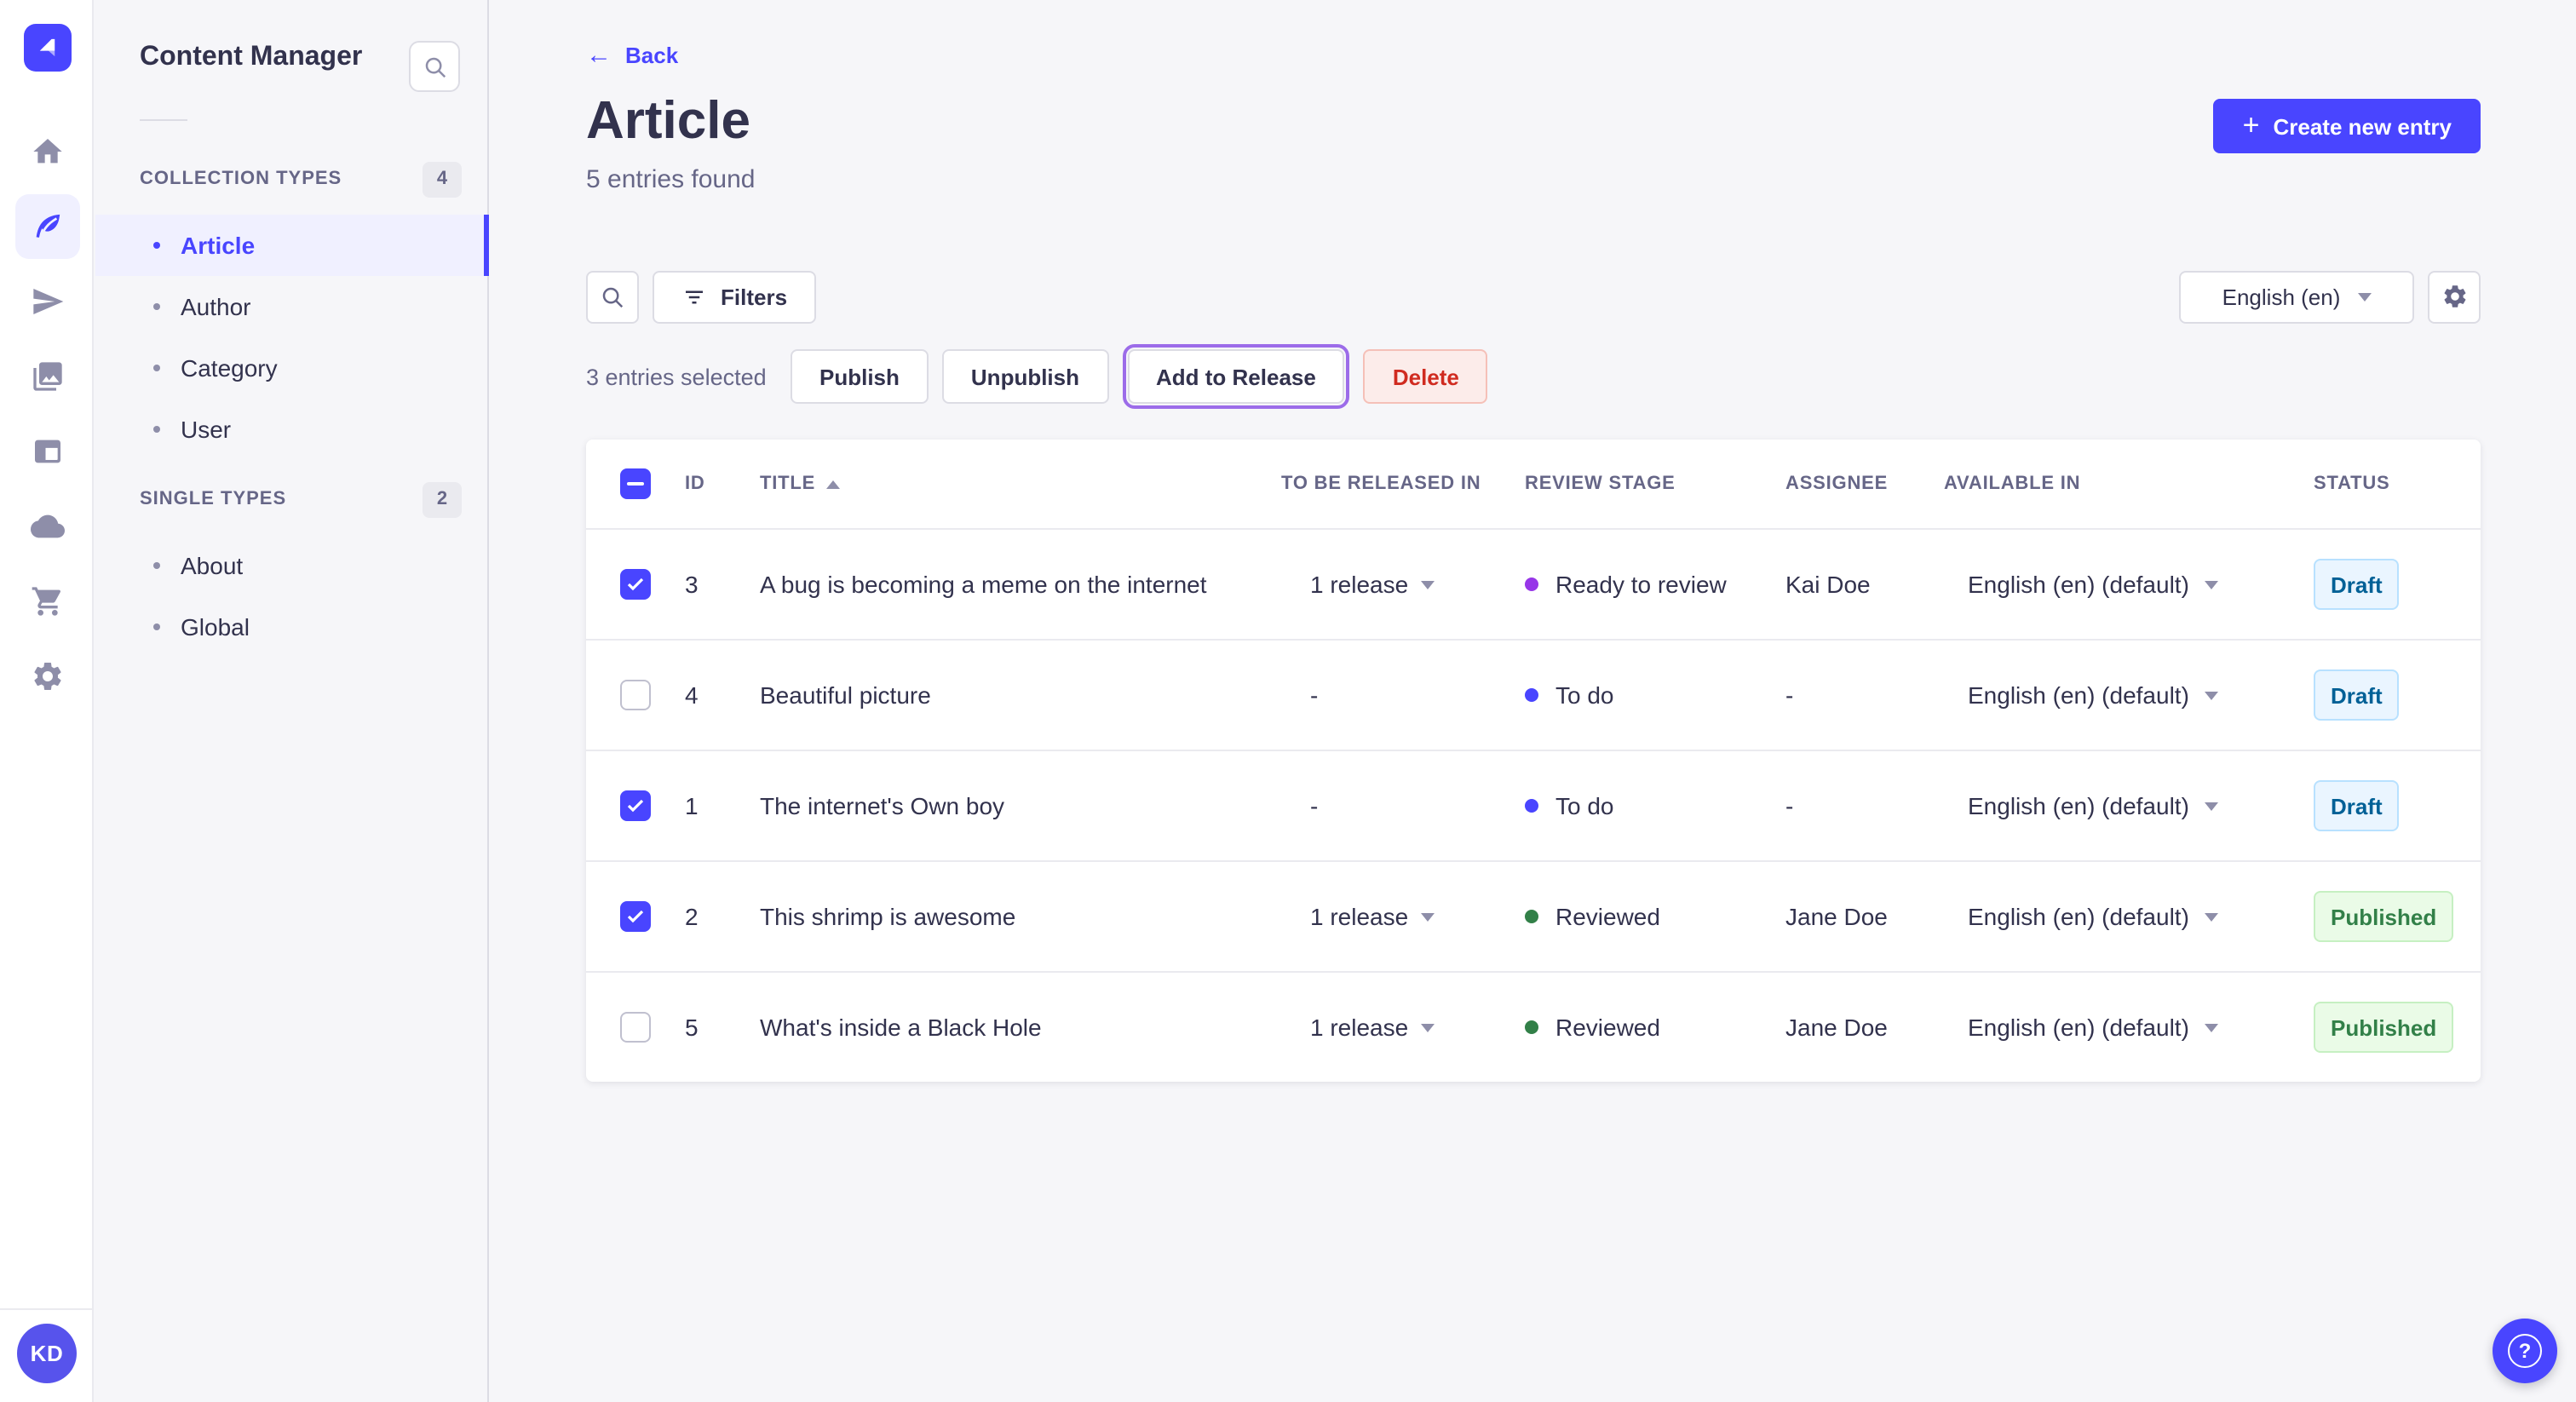  Describe the element at coordinates (652, 55) in the screenshot. I see `back-label: Back` at that location.